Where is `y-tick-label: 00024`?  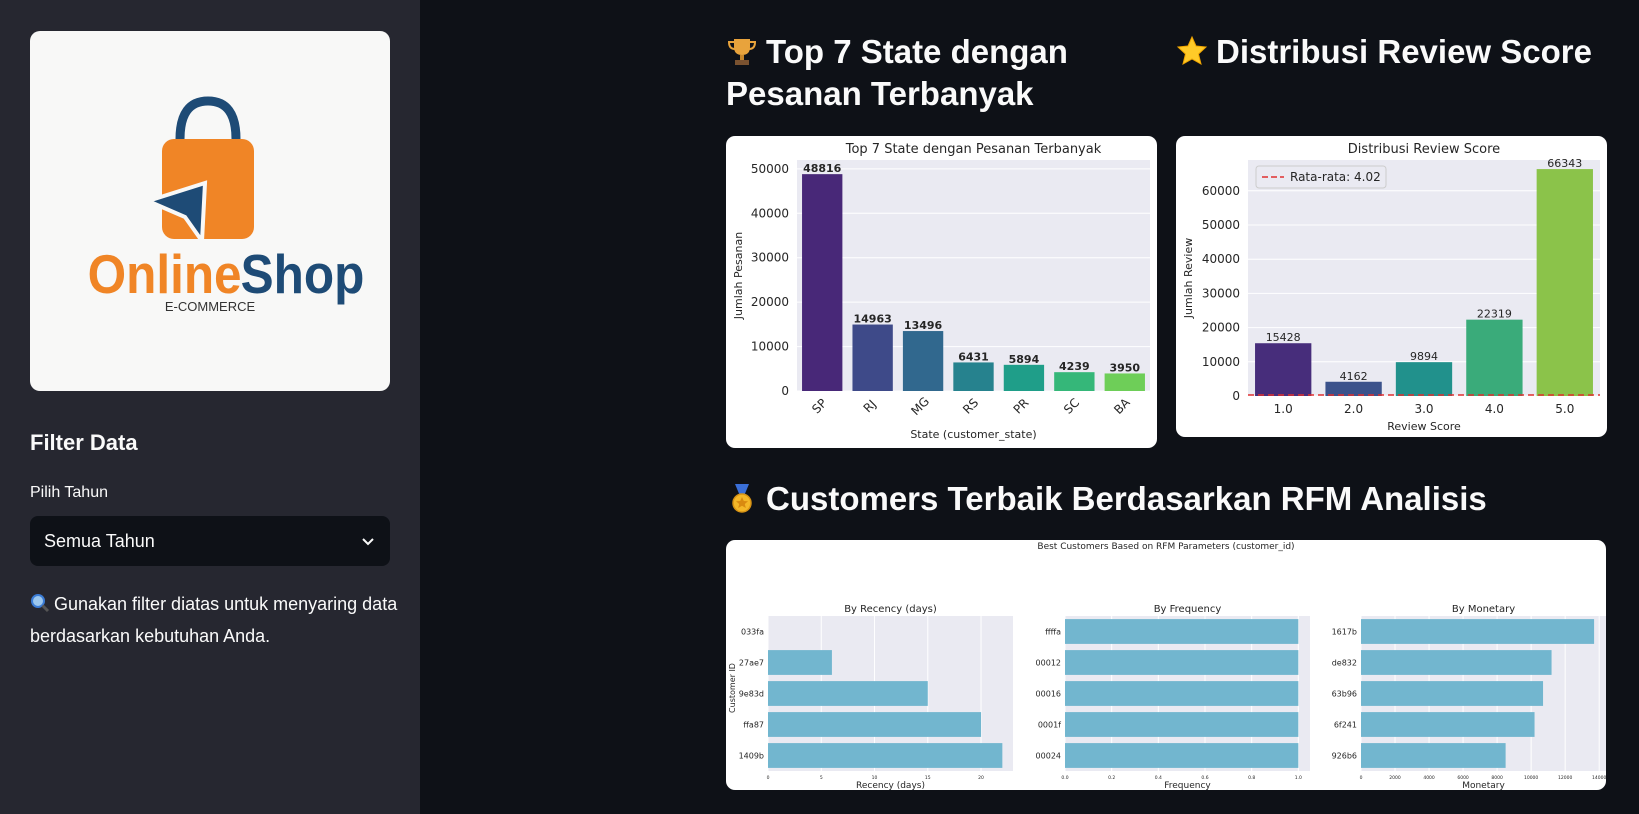 y-tick-label: 00024 is located at coordinates (1048, 756).